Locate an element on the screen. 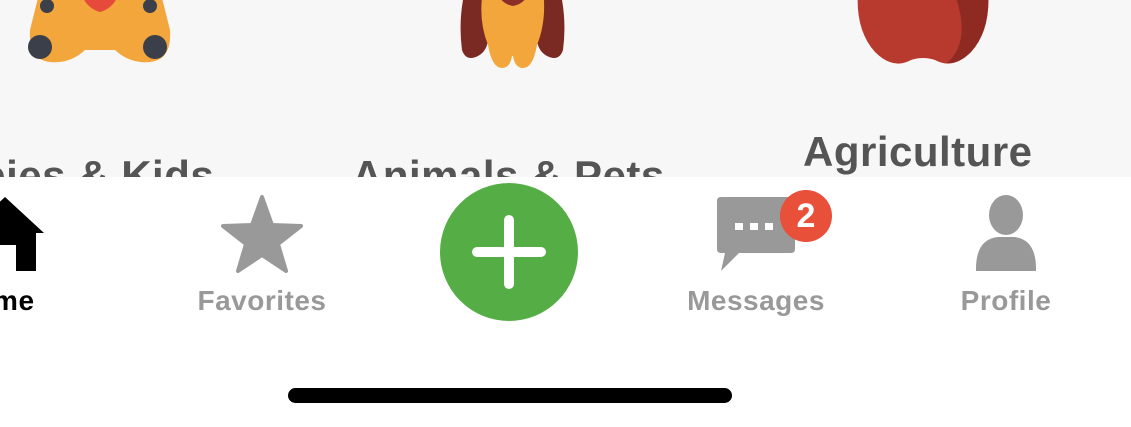 This screenshot has width=1131, height=427. home-indicator is located at coordinates (510, 395).